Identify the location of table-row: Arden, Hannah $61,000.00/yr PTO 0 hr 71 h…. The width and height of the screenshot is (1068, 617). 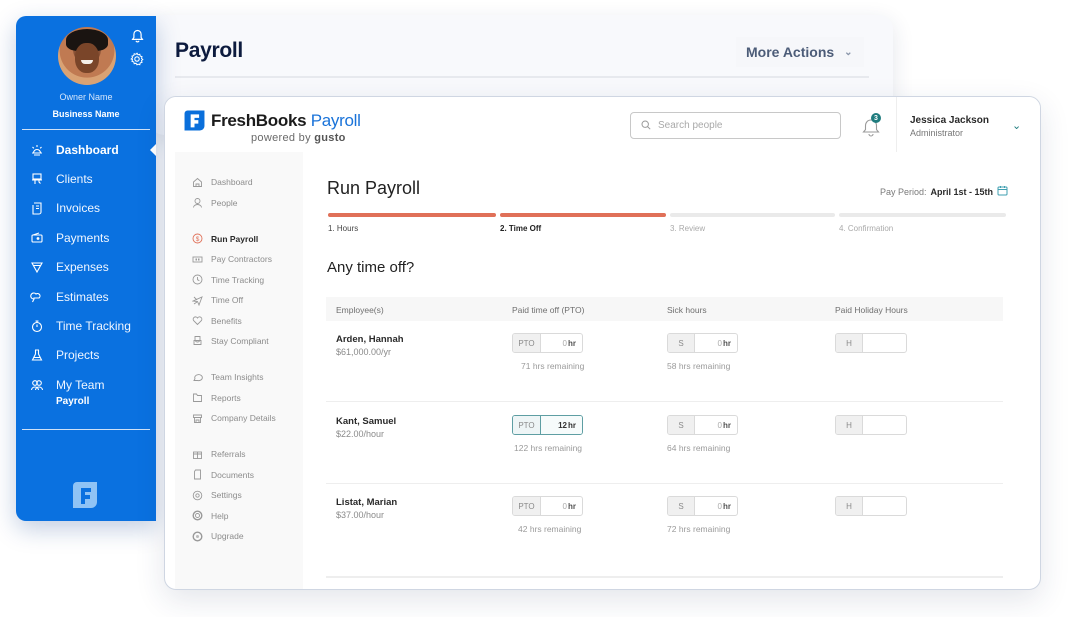
(664, 361).